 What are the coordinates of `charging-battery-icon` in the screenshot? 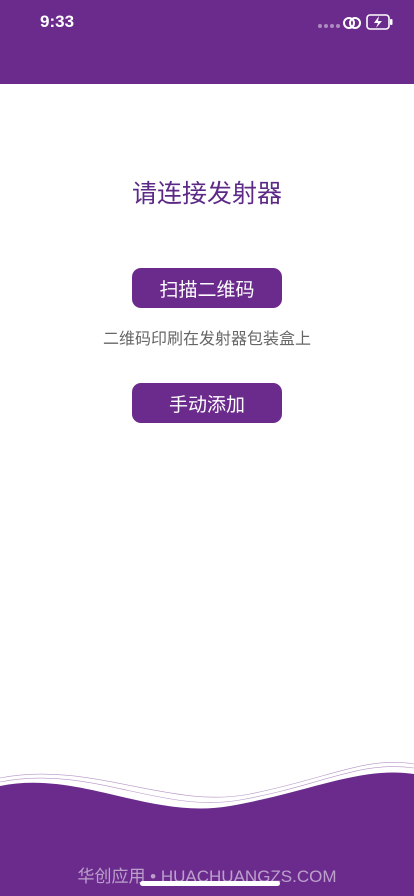 It's located at (379, 22).